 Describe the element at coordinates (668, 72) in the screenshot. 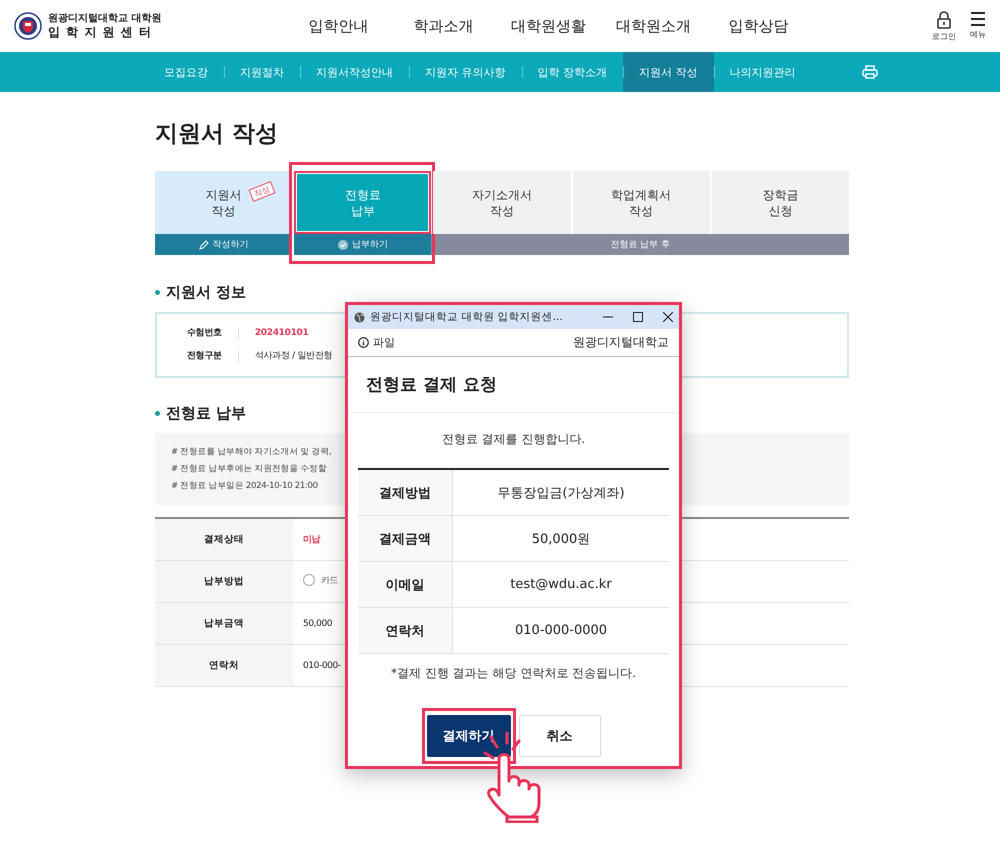

I see `subnav-tab: 지원서 작성` at that location.